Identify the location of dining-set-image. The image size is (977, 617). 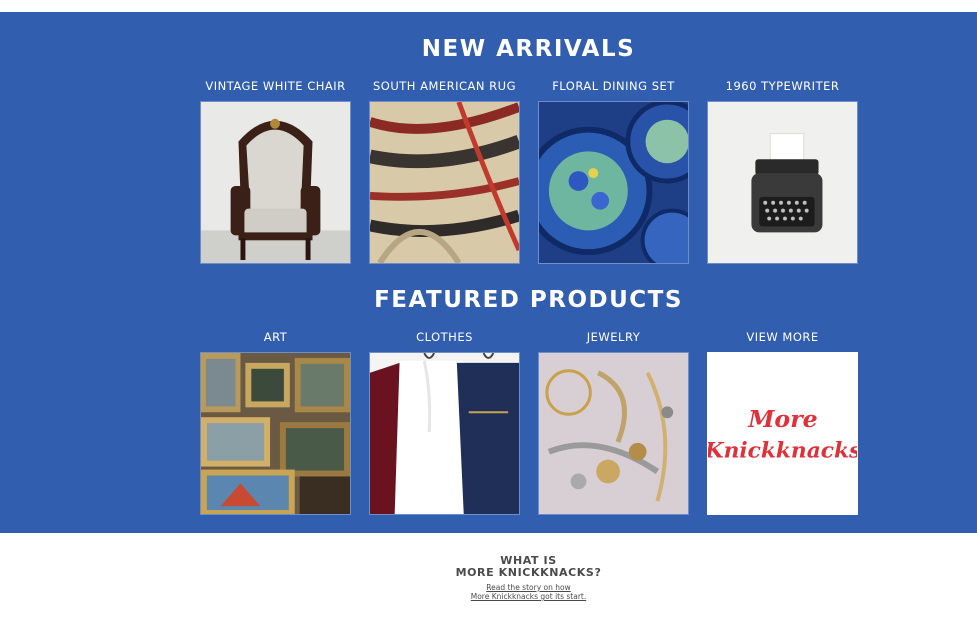
(613, 182).